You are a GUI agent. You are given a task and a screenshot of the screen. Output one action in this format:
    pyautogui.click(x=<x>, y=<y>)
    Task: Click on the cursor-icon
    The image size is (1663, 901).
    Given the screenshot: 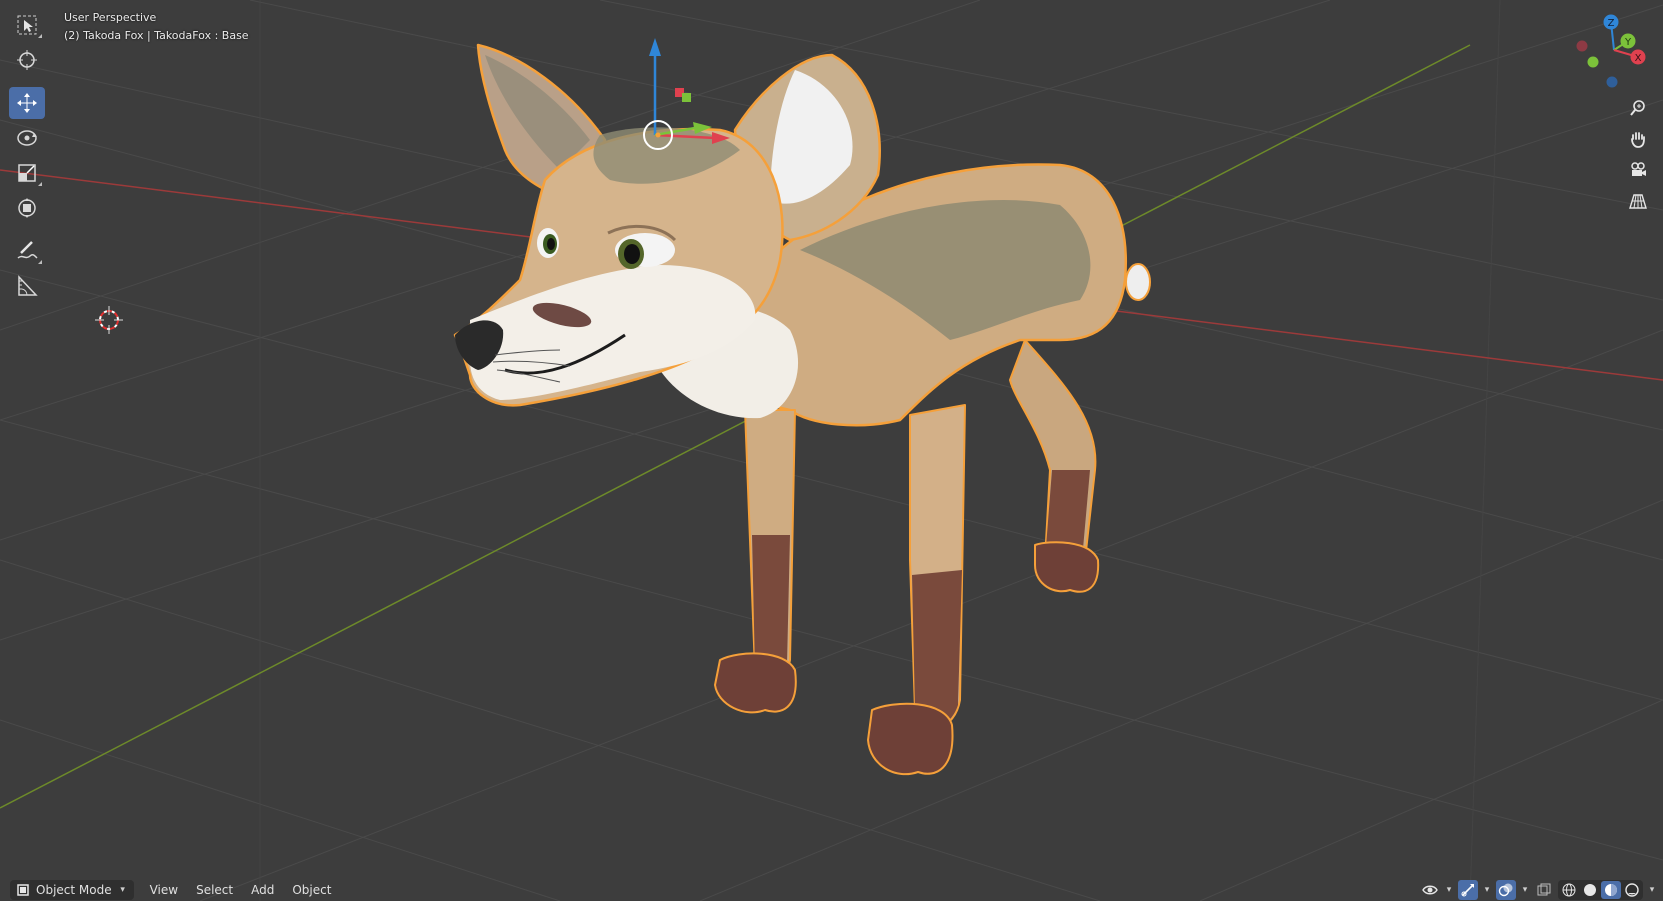 What is the action you would take?
    pyautogui.click(x=27, y=60)
    